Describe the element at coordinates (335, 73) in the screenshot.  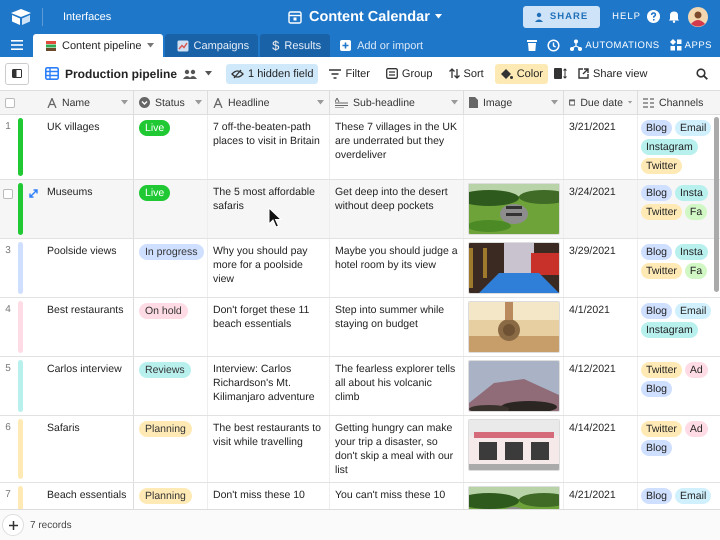
I see `filter-icon` at that location.